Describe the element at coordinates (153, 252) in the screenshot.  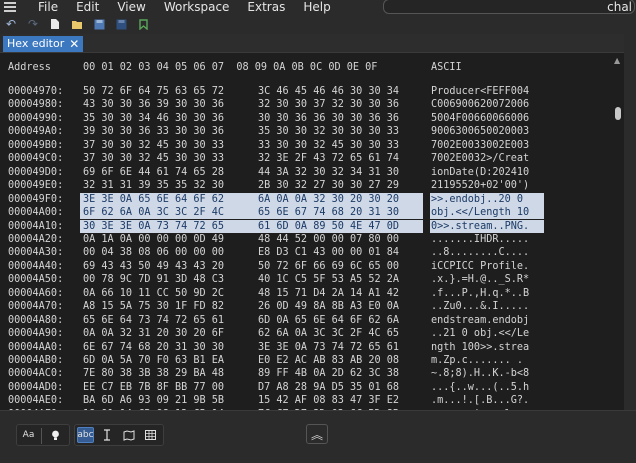
I see `hex-bytes-left: 00 04 38 08 06 00 00 00` at that location.